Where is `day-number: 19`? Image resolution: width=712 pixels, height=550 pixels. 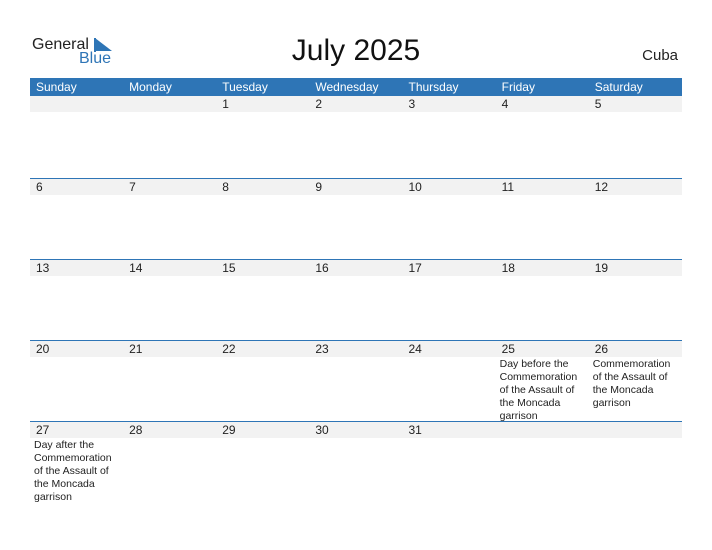
day-number: 19 is located at coordinates (601, 268).